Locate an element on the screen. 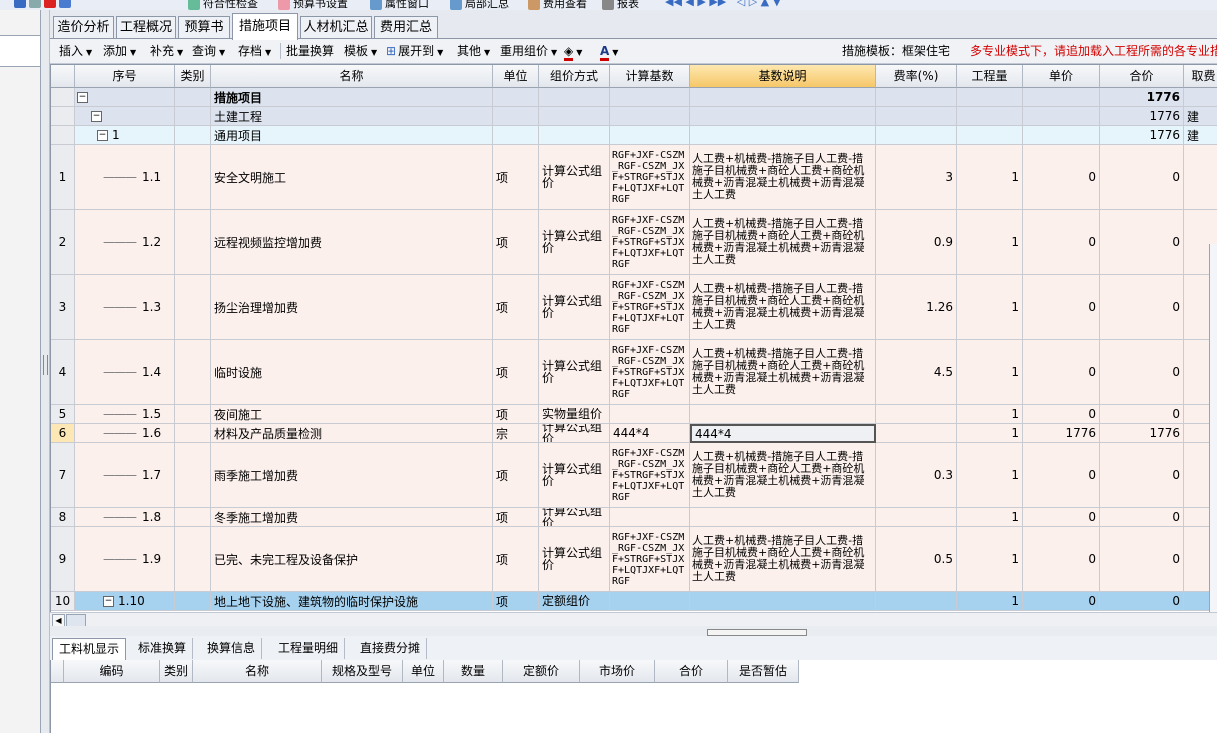 The height and width of the screenshot is (733, 1217). row-number-cell: 8 is located at coordinates (62, 517).